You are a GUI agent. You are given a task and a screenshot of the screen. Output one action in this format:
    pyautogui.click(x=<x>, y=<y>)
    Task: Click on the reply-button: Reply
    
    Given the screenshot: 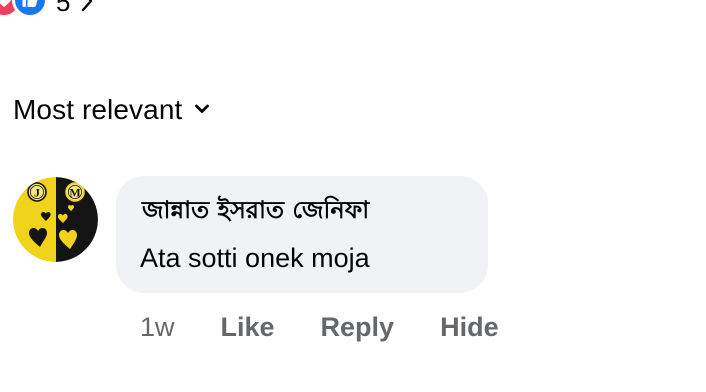 What is the action you would take?
    pyautogui.click(x=358, y=327)
    